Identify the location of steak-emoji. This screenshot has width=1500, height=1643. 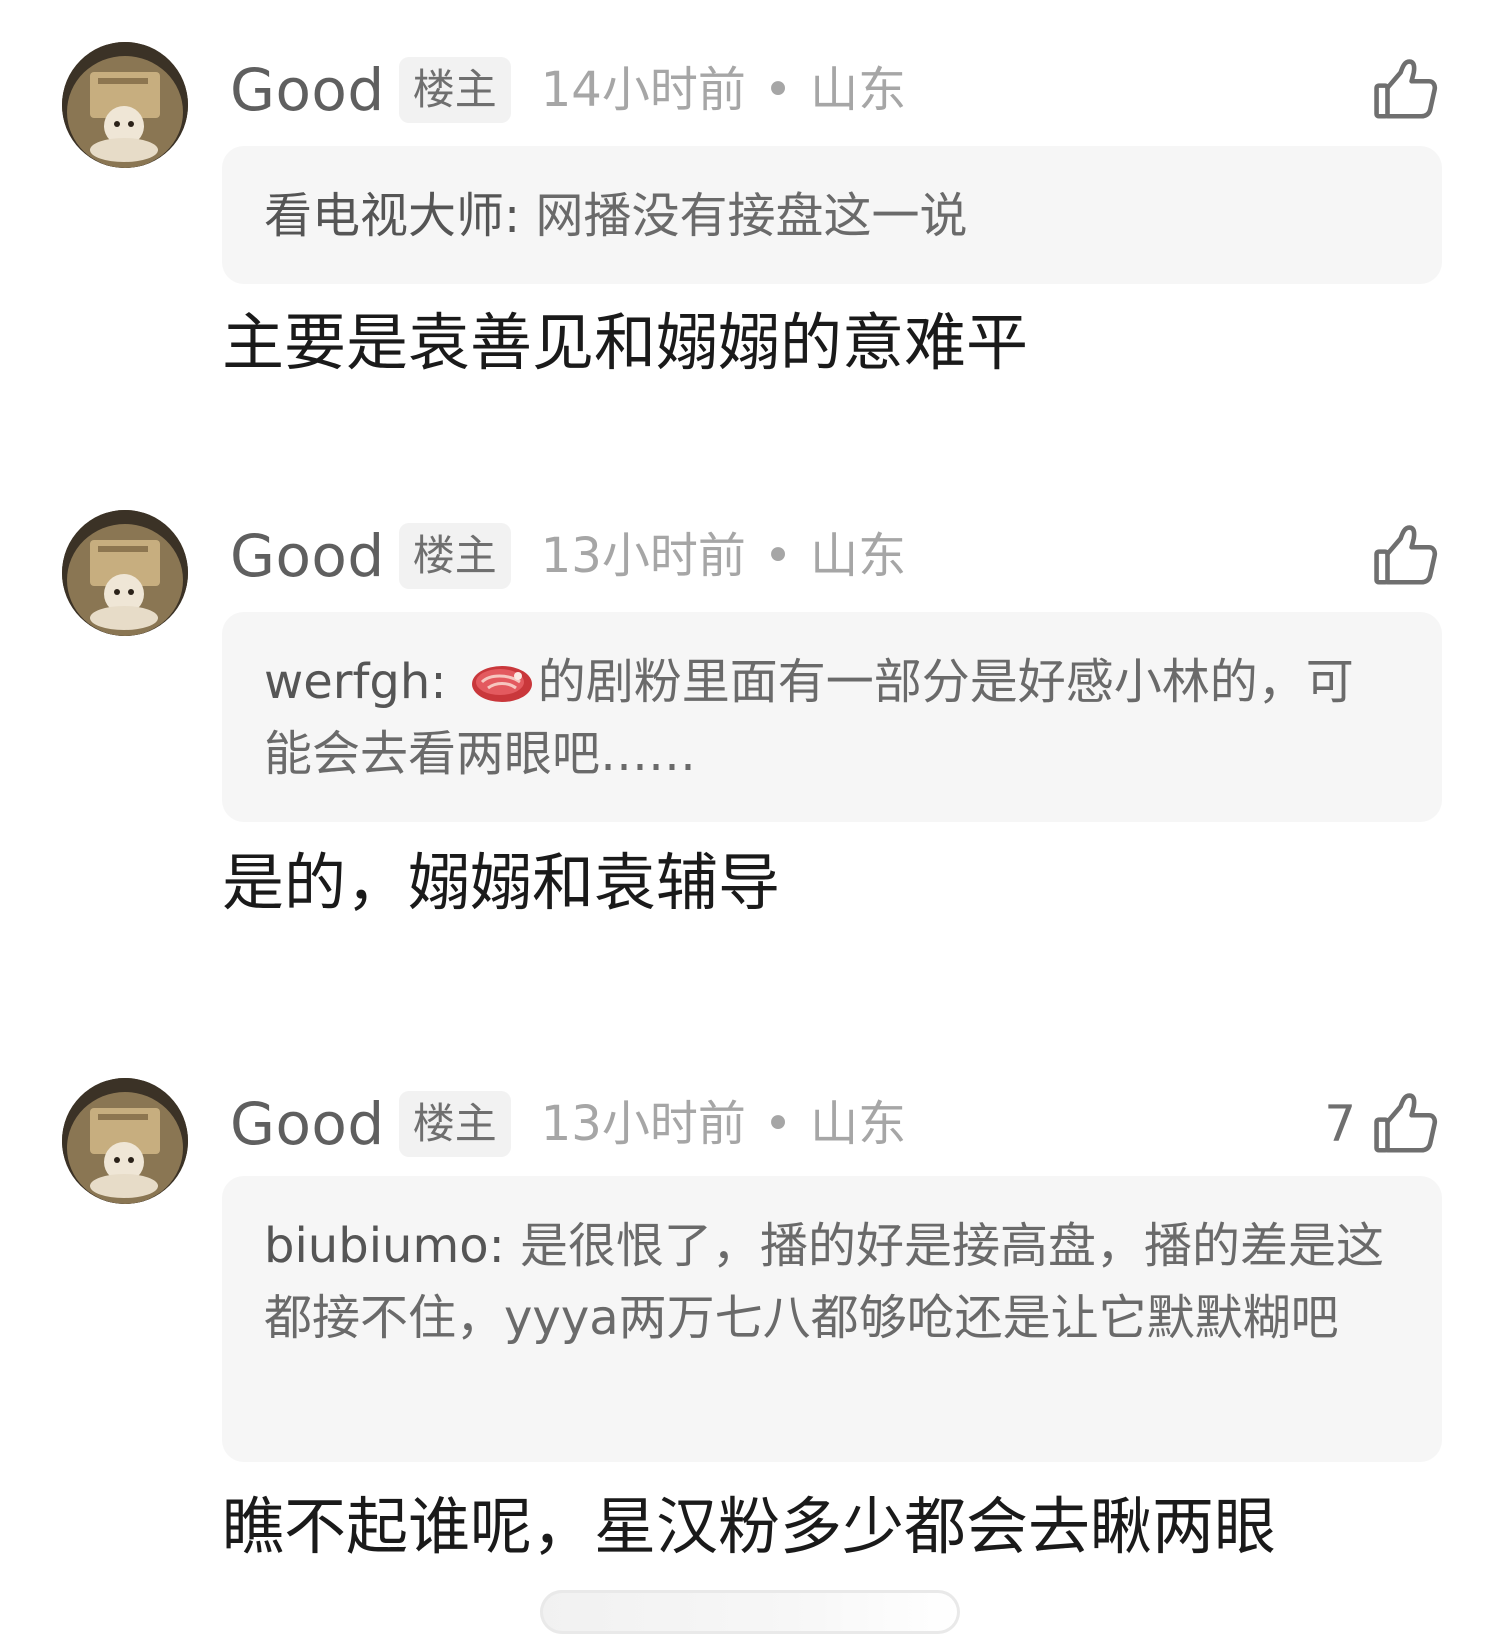
(501, 684).